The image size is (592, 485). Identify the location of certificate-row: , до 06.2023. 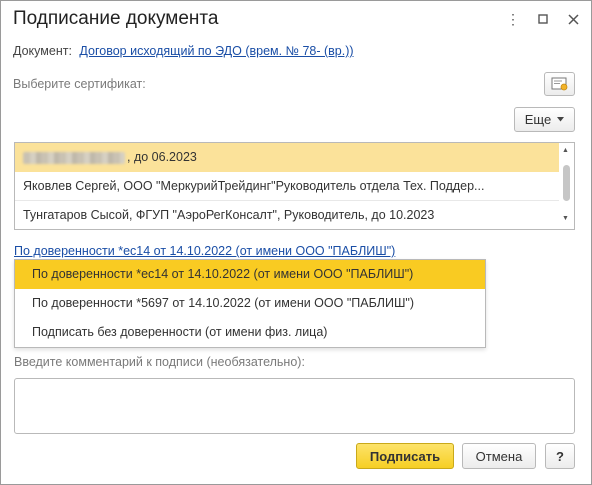
(287, 157).